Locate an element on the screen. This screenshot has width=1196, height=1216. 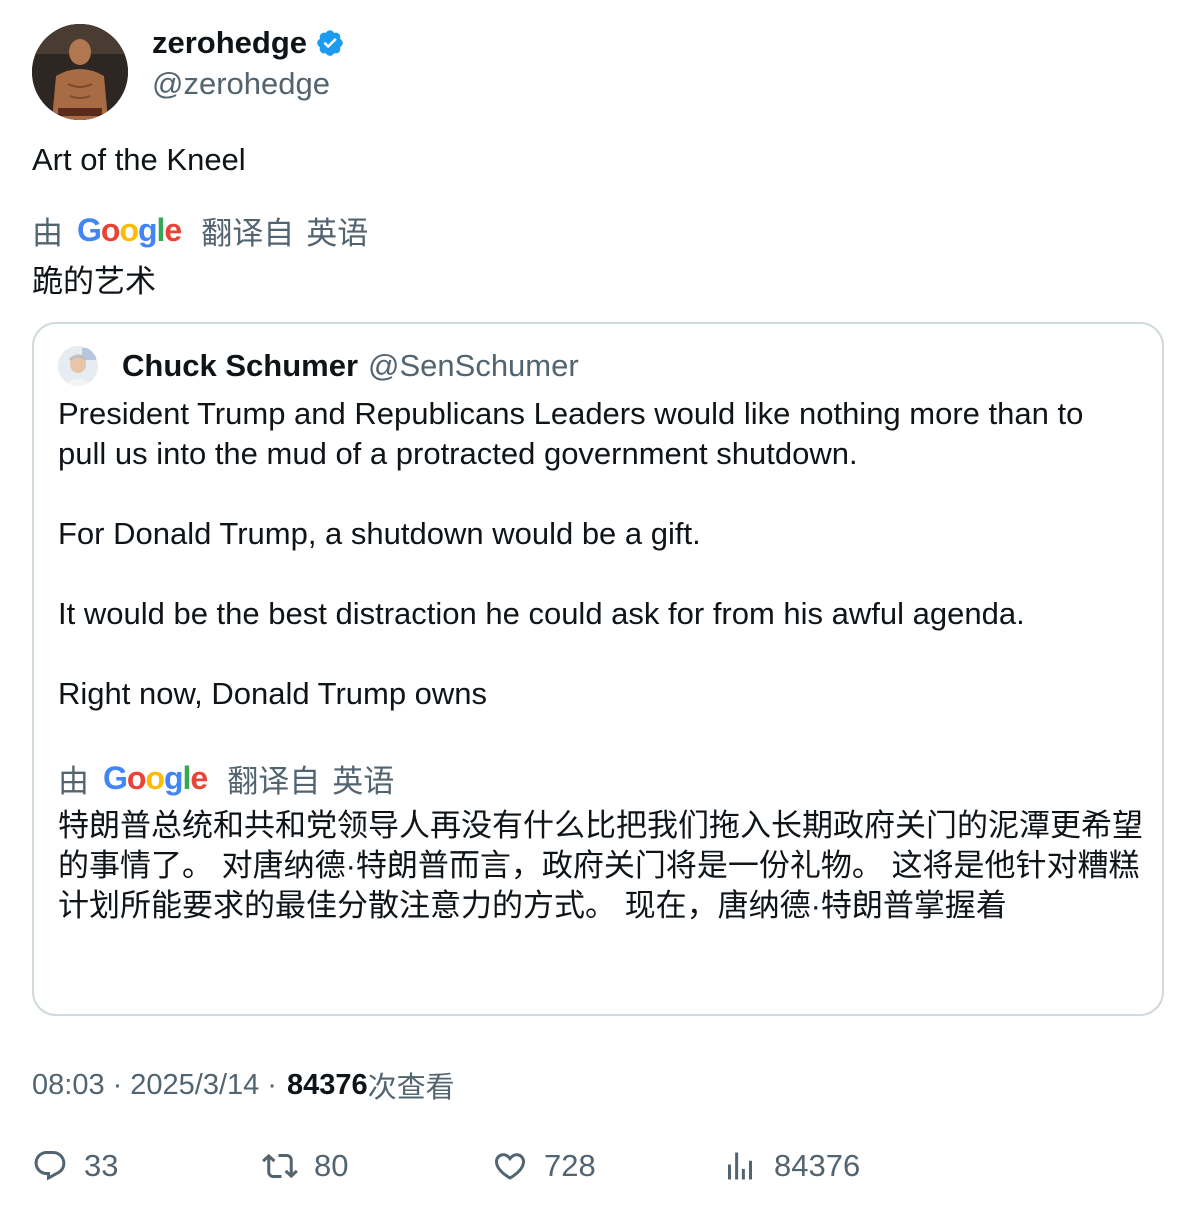
quoted-author-avatar is located at coordinates (78, 366).